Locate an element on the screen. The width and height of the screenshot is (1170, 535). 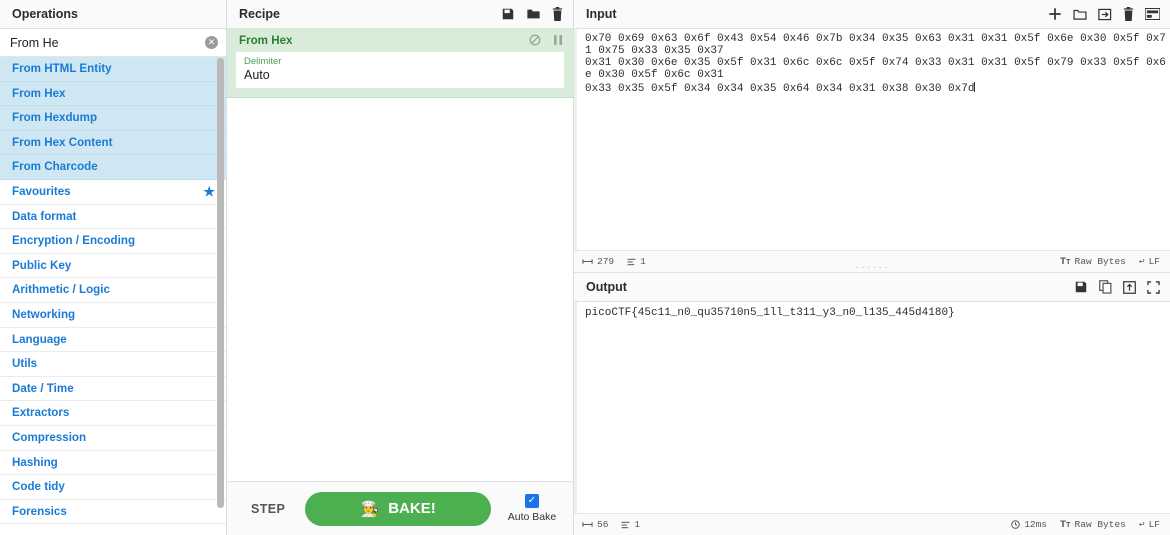
auto-bake-toggle: ✓ Auto Bake is located at coordinates (532, 508).